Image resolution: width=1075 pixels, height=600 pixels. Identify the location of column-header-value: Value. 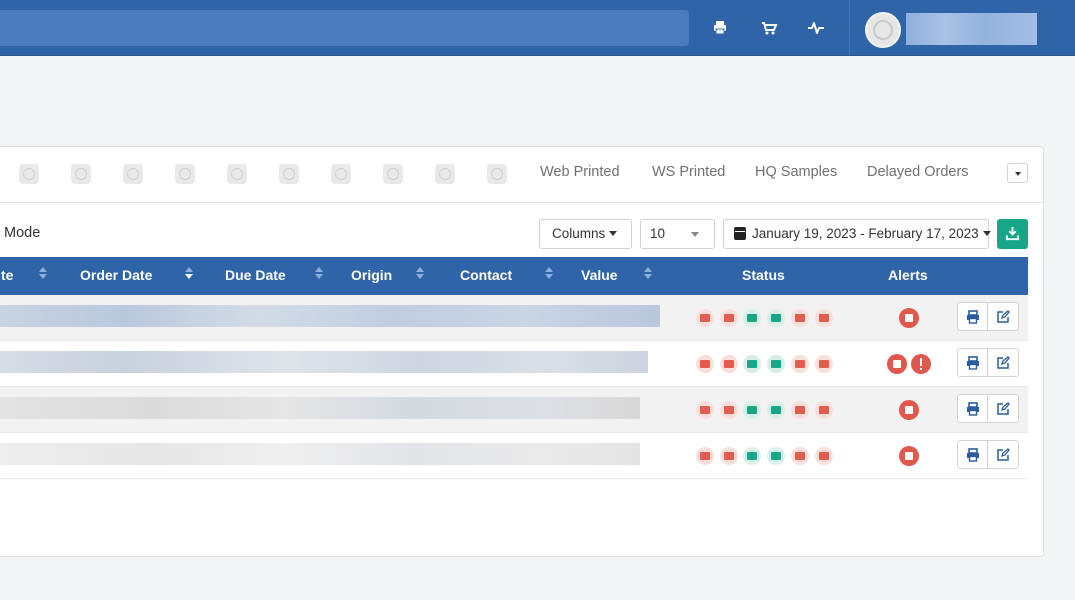
(599, 275).